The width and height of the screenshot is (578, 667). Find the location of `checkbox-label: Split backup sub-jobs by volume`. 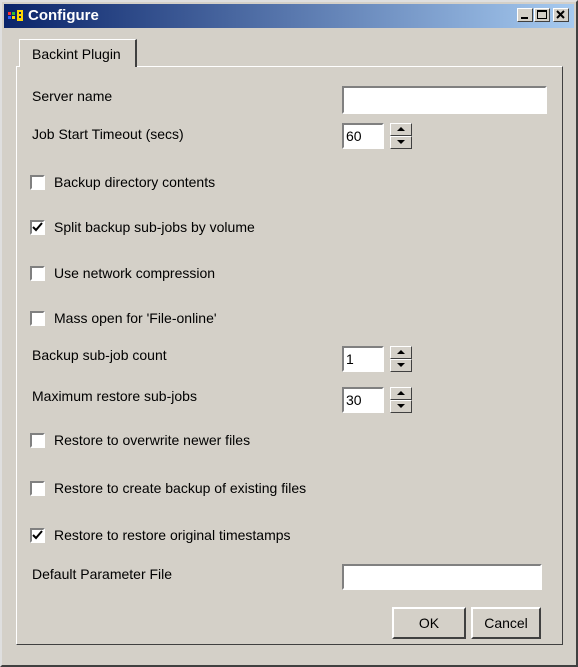

checkbox-label: Split backup sub-jobs by volume is located at coordinates (154, 227).